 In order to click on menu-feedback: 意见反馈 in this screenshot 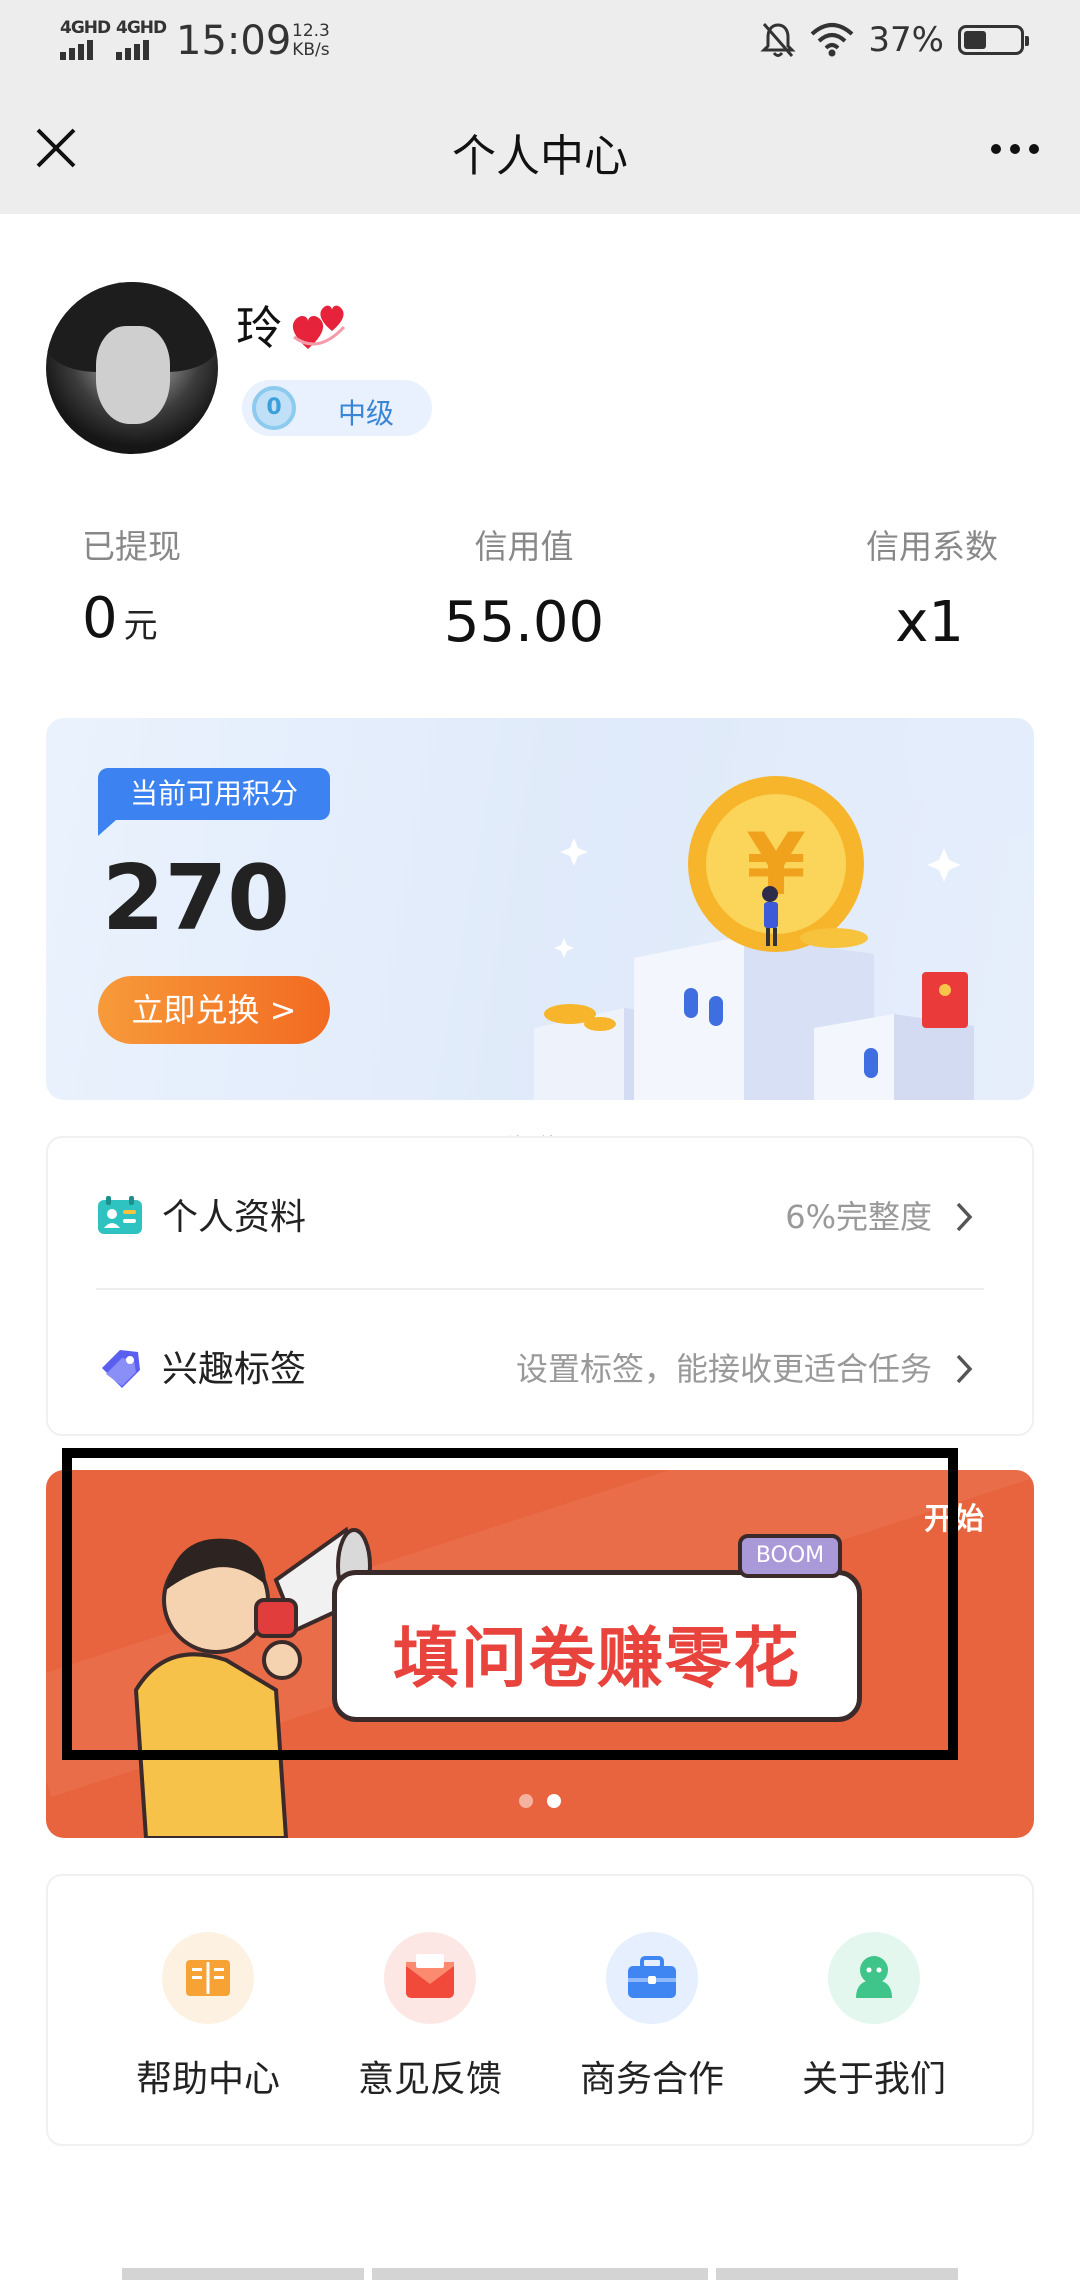, I will do `click(430, 2017)`.